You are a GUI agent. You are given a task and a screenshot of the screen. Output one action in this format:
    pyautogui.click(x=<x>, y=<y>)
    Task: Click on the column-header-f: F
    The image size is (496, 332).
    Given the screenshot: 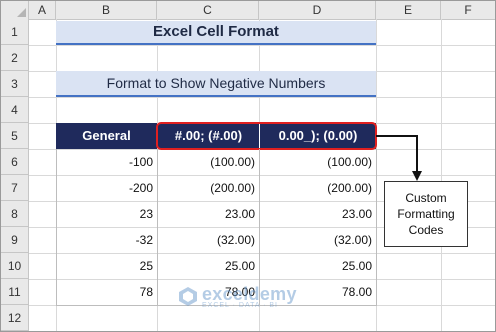 What is the action you would take?
    pyautogui.click(x=468, y=10)
    